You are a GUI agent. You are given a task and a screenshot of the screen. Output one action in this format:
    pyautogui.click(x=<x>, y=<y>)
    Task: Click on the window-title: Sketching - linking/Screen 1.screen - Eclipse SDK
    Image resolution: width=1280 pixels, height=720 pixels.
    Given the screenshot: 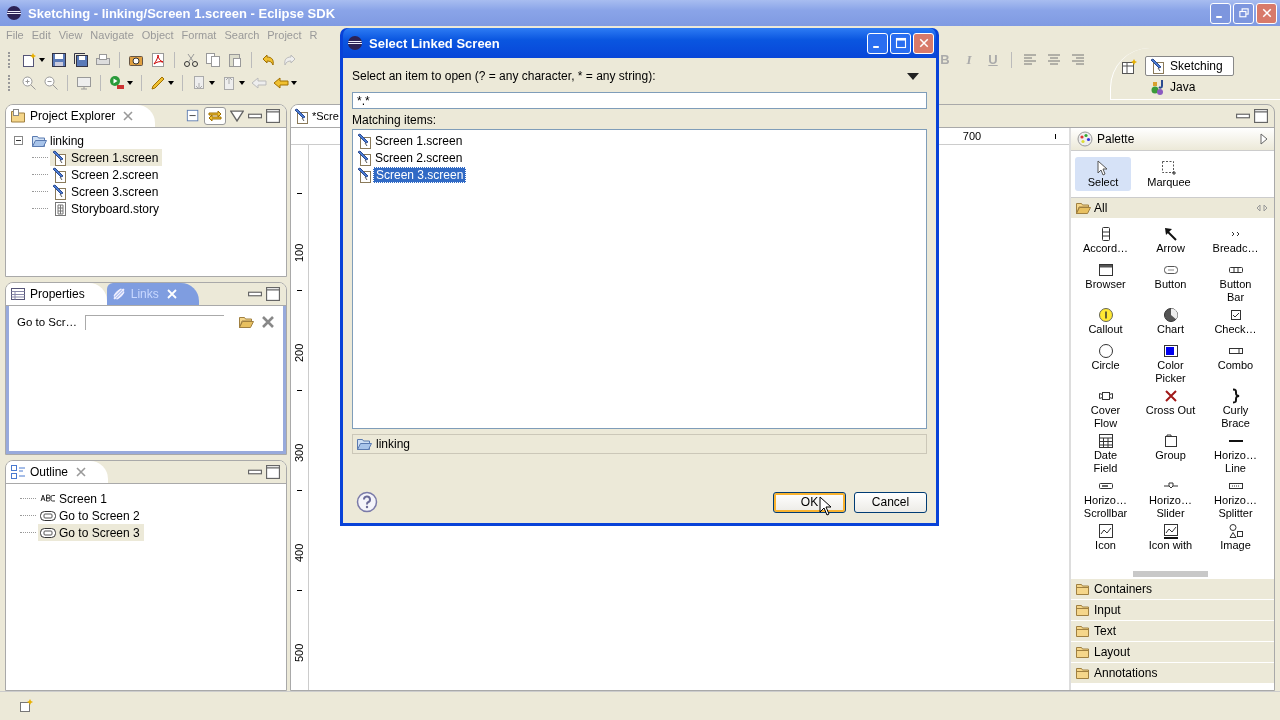 What is the action you would take?
    pyautogui.click(x=182, y=13)
    